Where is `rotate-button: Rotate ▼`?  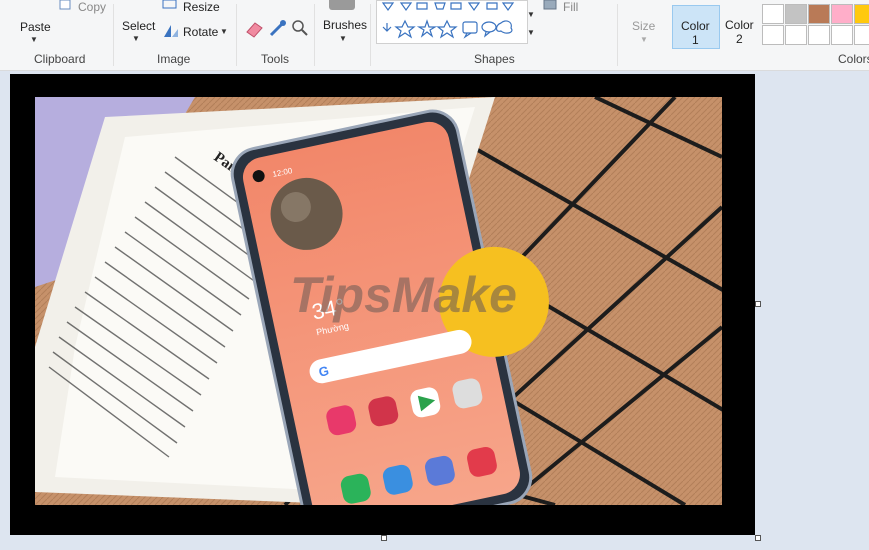 rotate-button: Rotate ▼ is located at coordinates (197, 32).